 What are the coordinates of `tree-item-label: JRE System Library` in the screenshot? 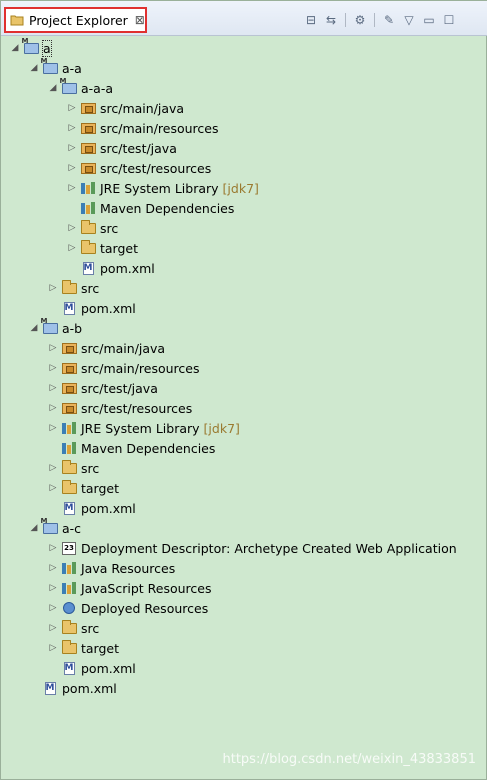 It's located at (159, 188).